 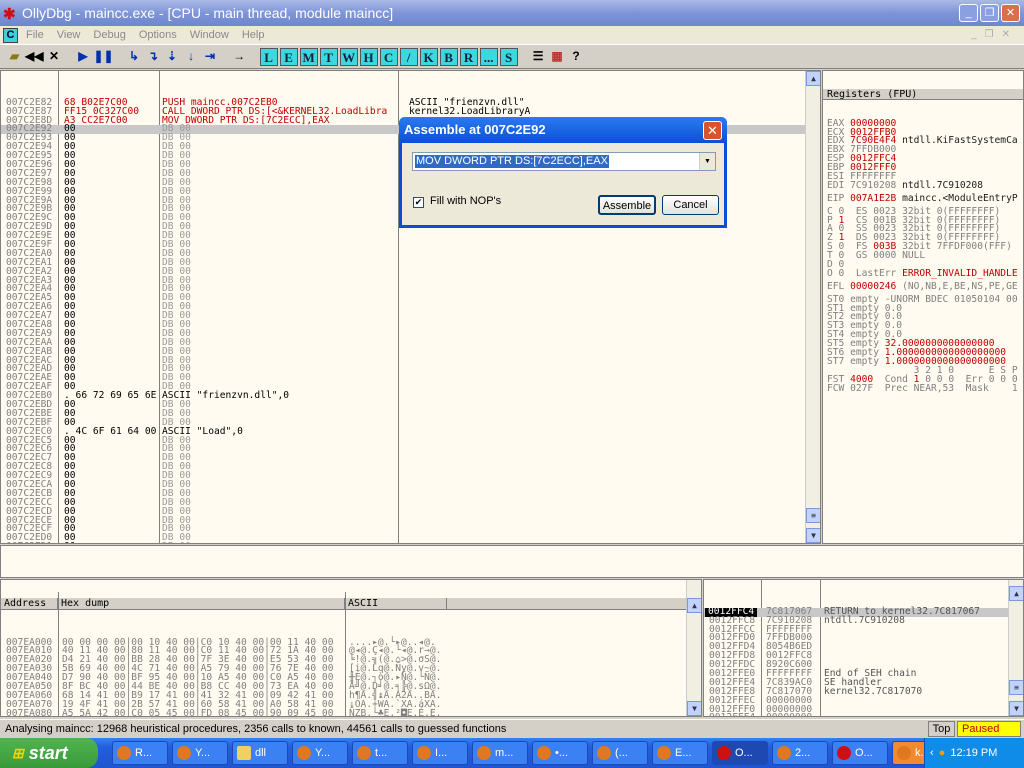 What do you see at coordinates (308, 56) in the screenshot?
I see `window-button-M: M` at bounding box center [308, 56].